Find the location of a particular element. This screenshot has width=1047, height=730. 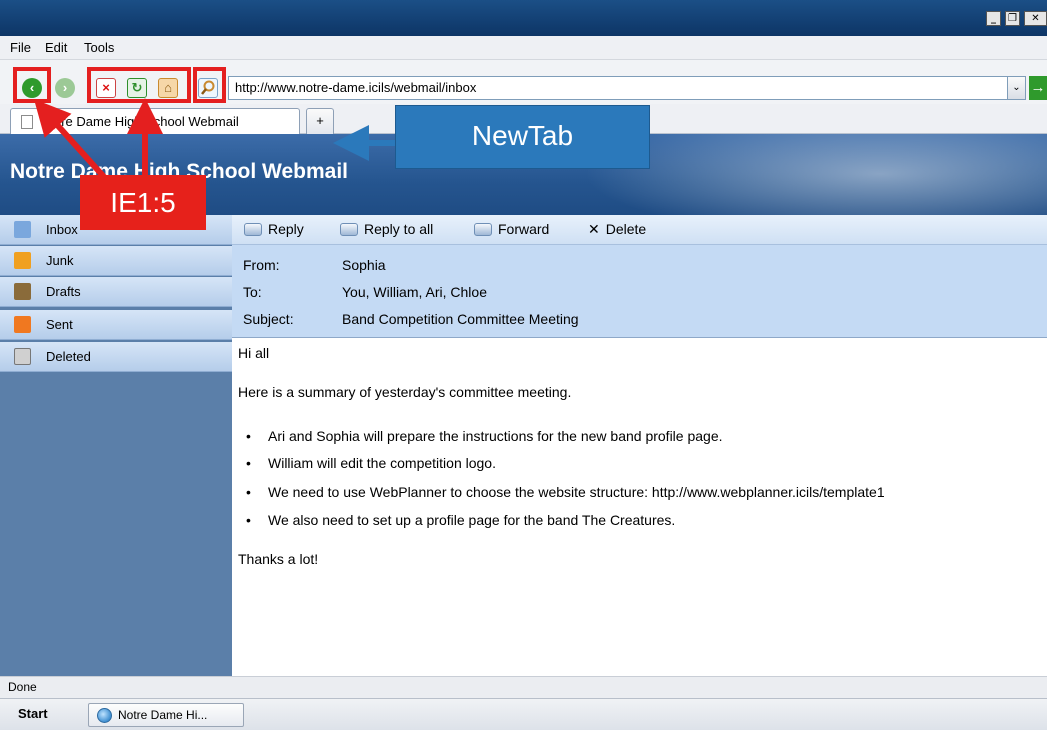

annotation-arrow-back is located at coordinates (70, 140).